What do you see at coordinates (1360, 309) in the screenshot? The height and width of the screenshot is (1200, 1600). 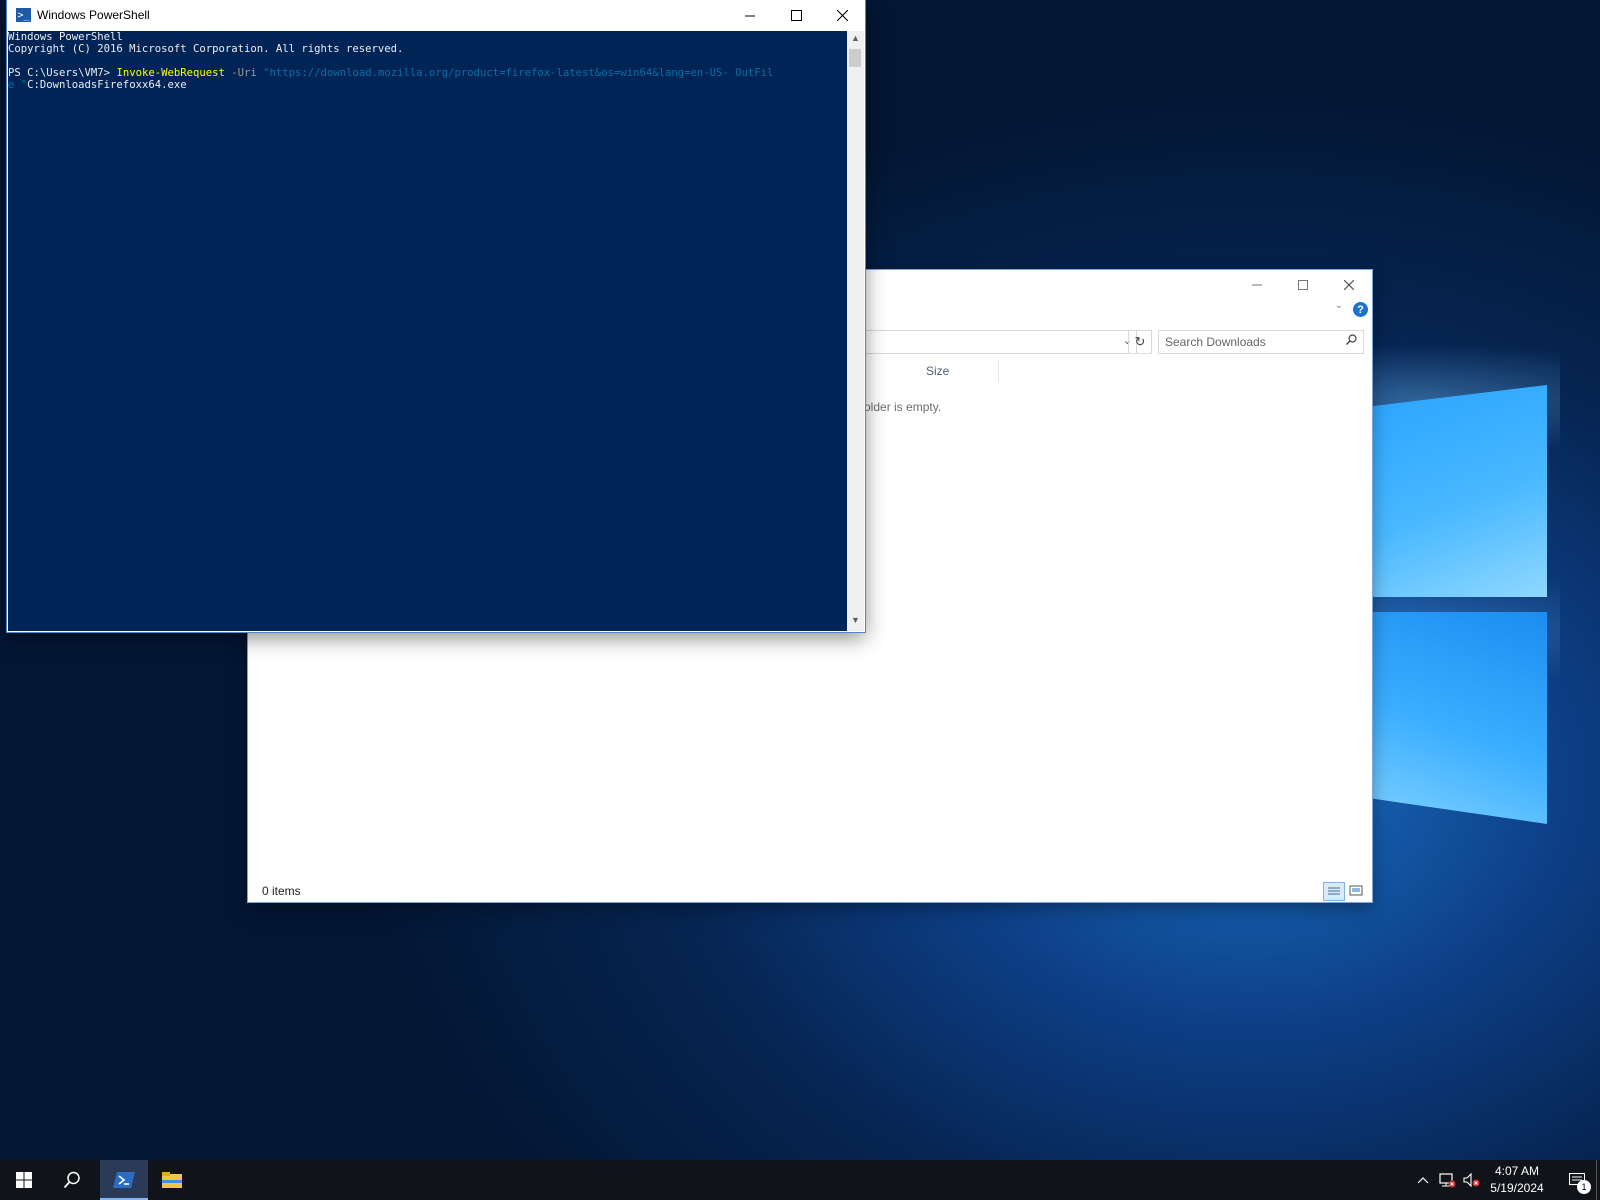 I see `help-icon: ?` at bounding box center [1360, 309].